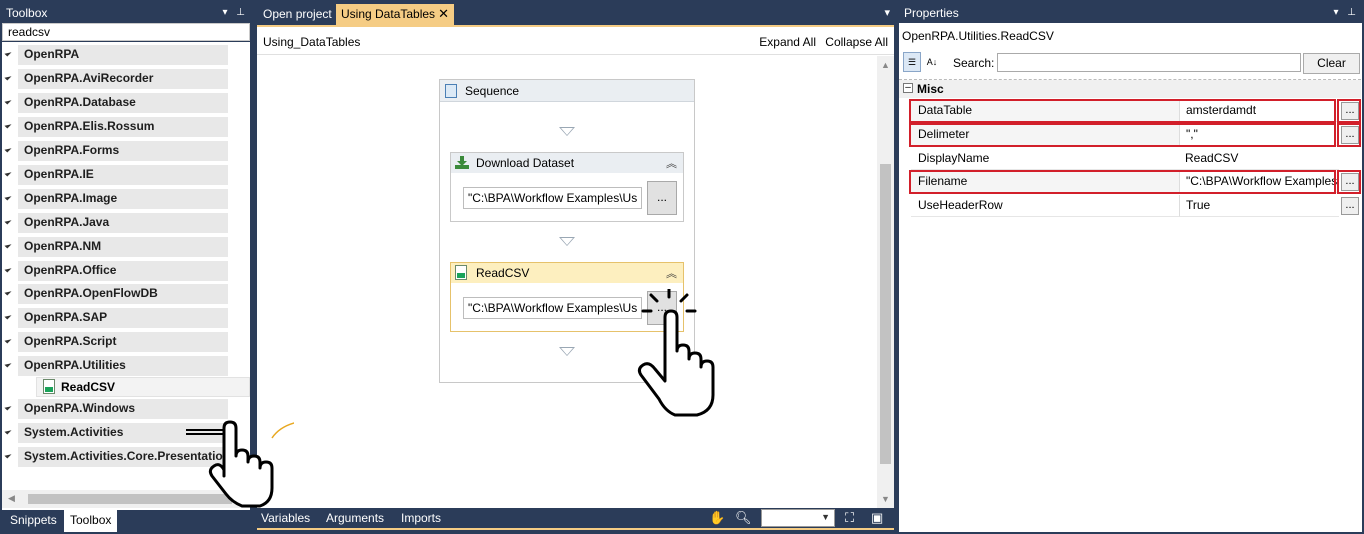  What do you see at coordinates (1130, 89) in the screenshot?
I see `category-row: – Misc` at bounding box center [1130, 89].